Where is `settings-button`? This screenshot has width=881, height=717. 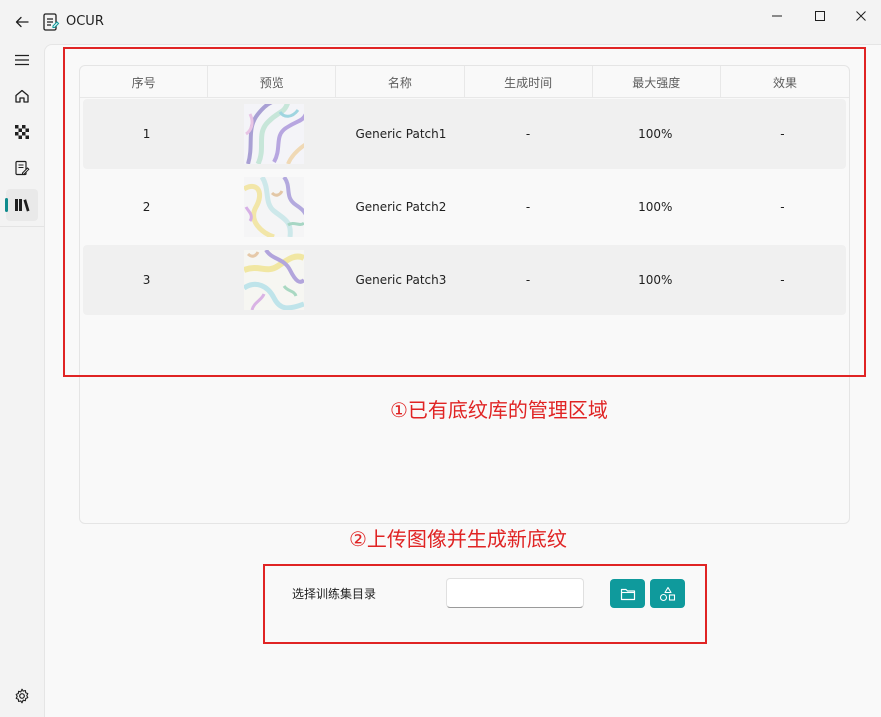 settings-button is located at coordinates (22, 696).